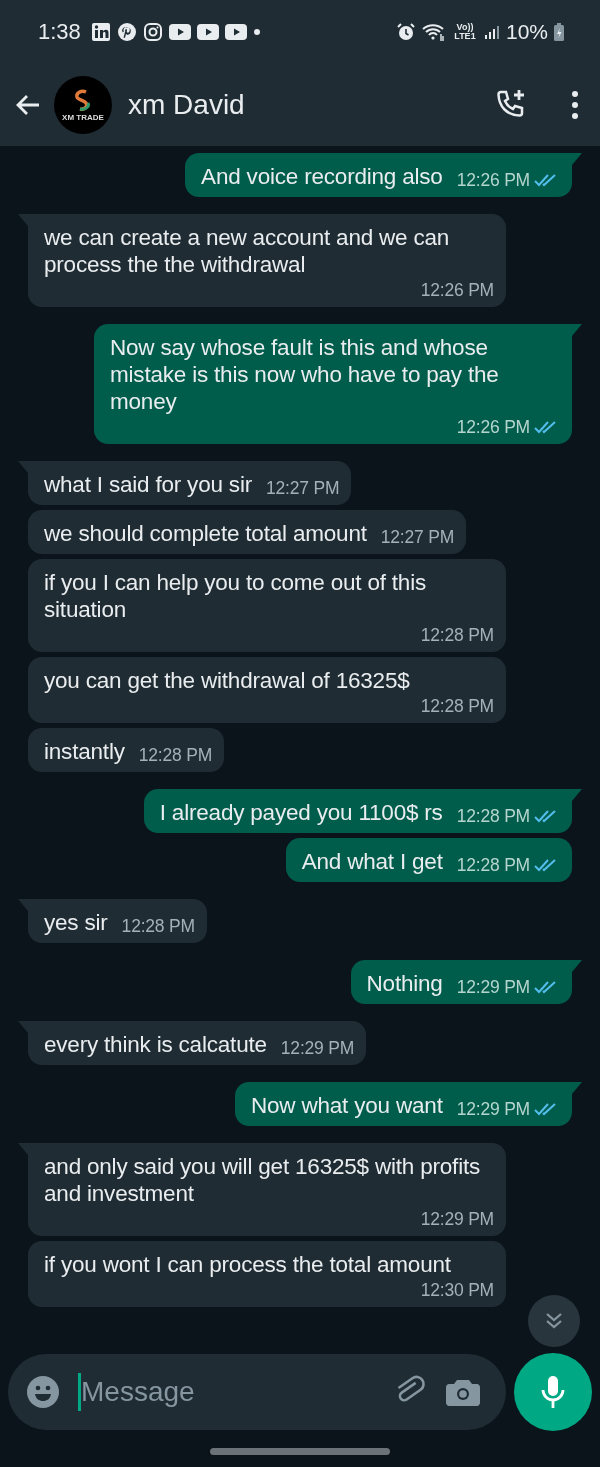  I want to click on message-text: And voice recording also, so click(322, 176).